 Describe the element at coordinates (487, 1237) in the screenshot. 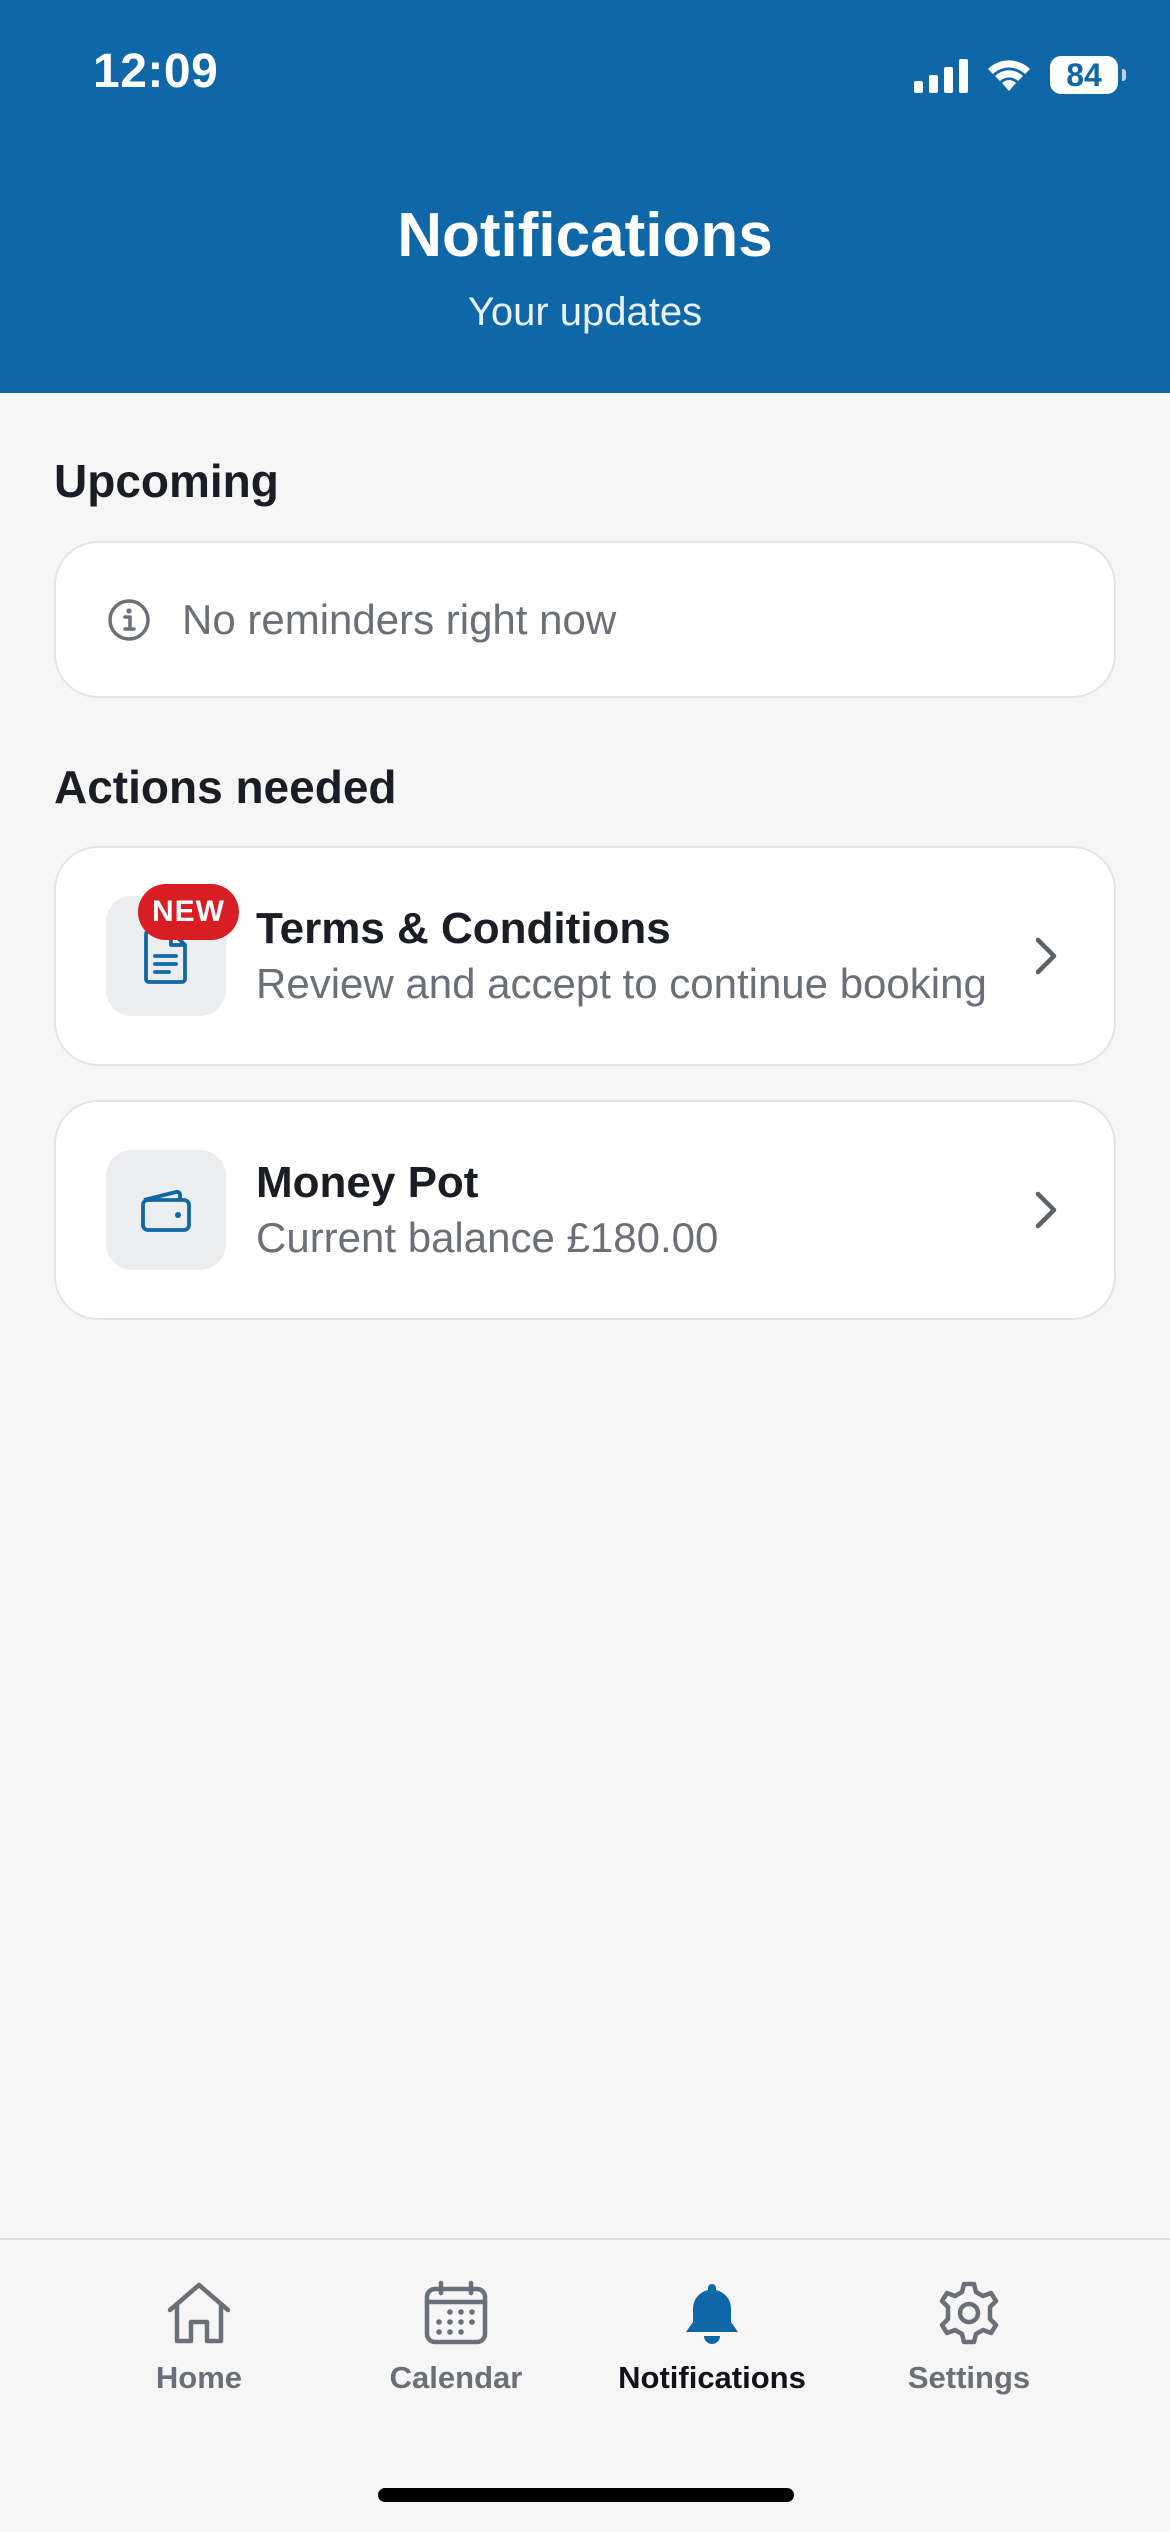

I see `money-pot-subtitle: Current balance £180.00` at that location.